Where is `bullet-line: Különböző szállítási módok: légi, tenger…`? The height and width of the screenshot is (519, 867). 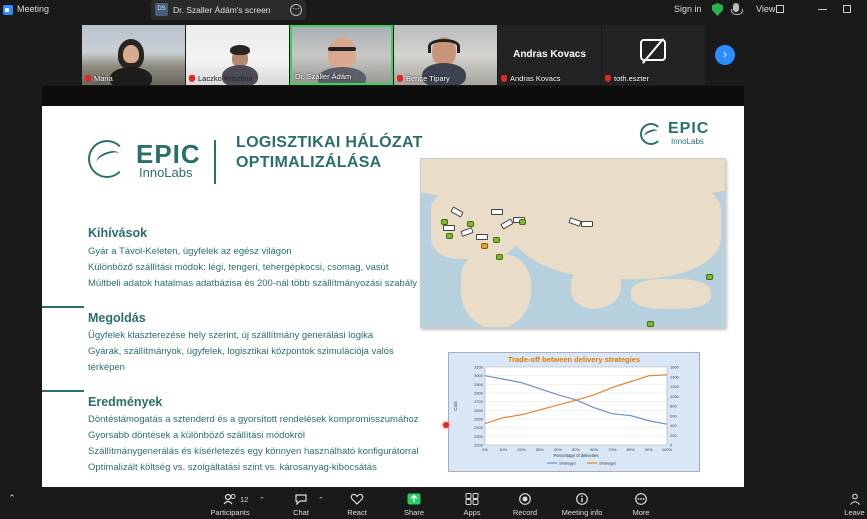 bullet-line: Különböző szállítási módok: légi, tenger… is located at coordinates (238, 267).